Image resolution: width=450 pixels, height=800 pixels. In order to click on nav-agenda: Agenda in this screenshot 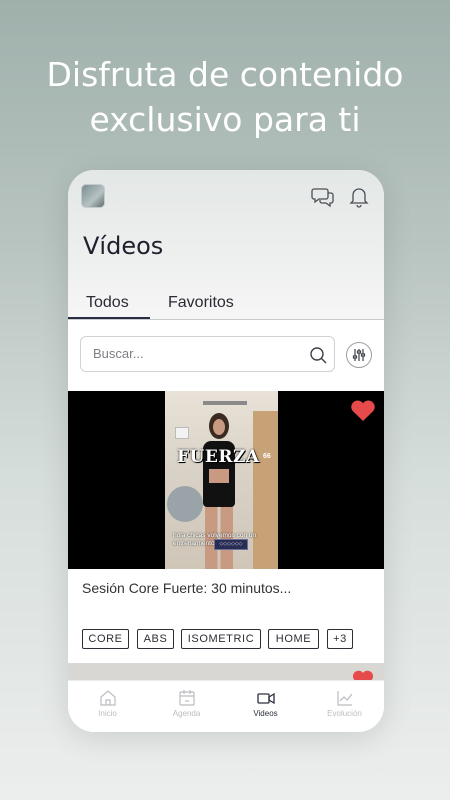, I will do `click(186, 706)`.